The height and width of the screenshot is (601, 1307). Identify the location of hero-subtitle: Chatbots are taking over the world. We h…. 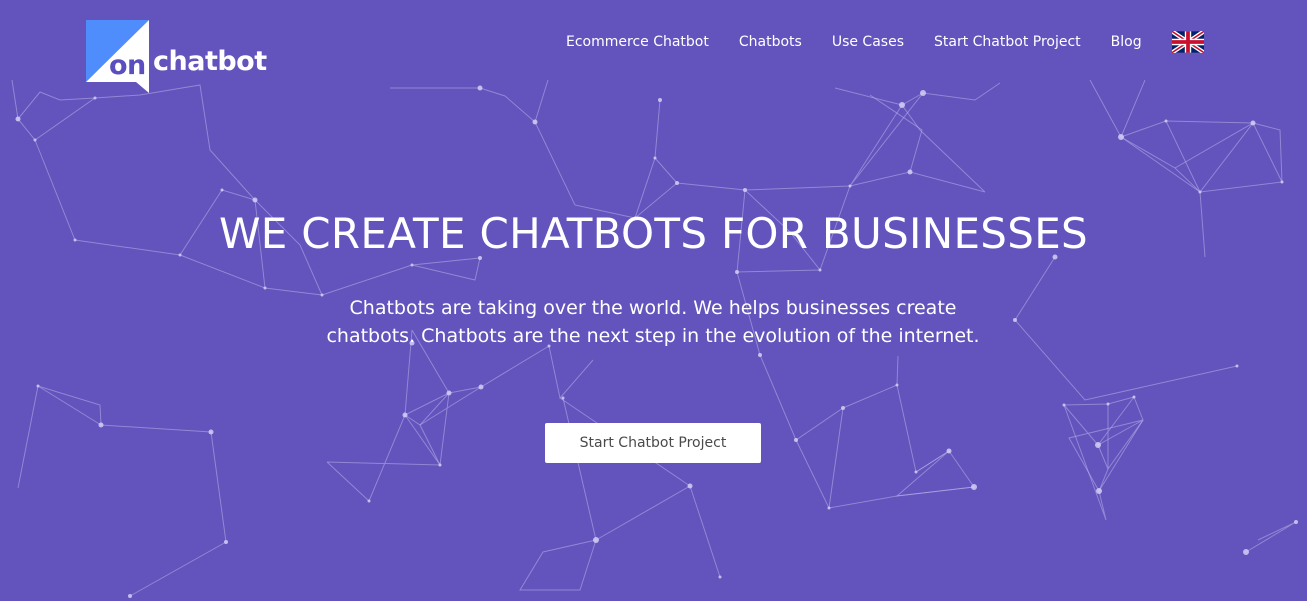
(653, 322).